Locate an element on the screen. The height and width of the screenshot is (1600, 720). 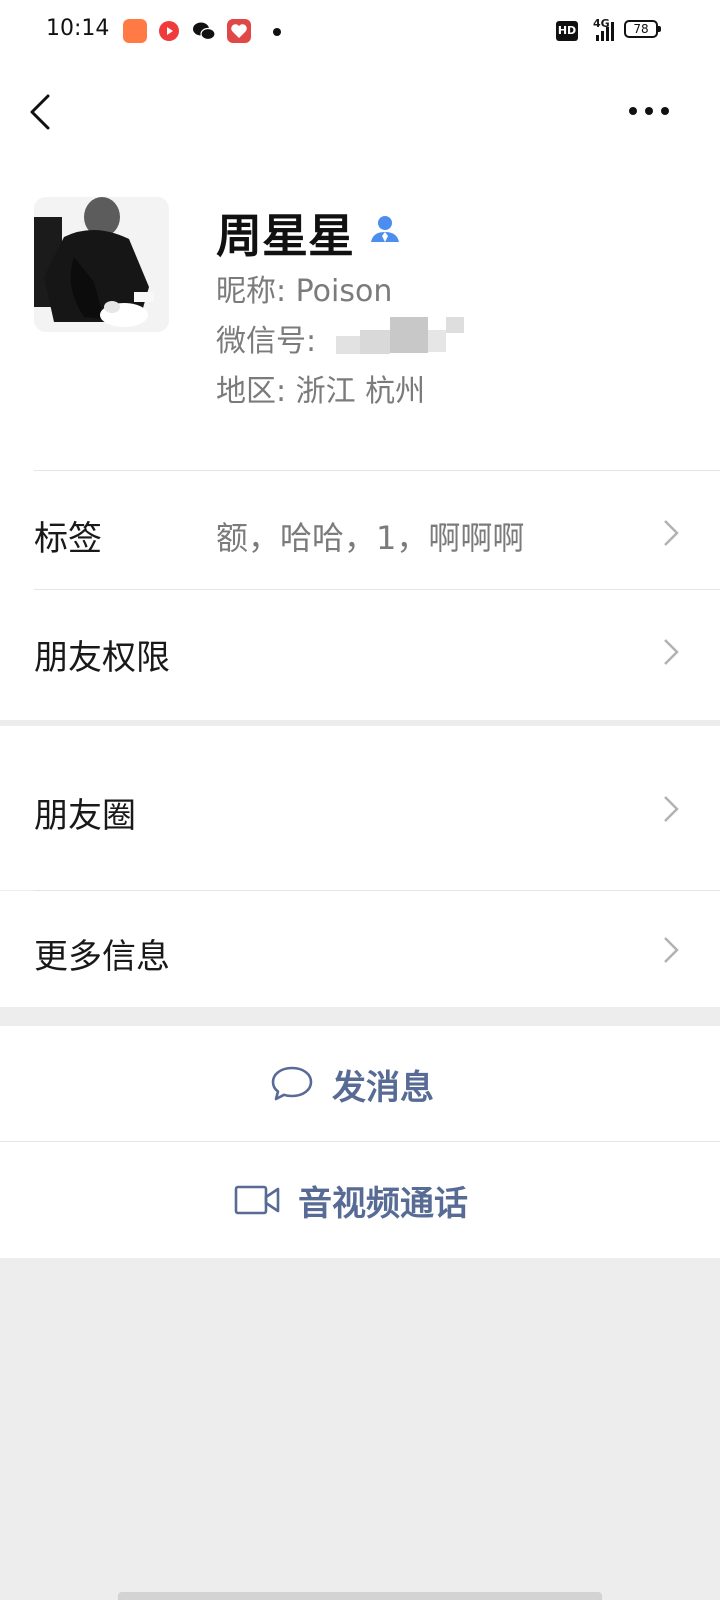
av-call-button: 音视频通话 is located at coordinates (360, 1200).